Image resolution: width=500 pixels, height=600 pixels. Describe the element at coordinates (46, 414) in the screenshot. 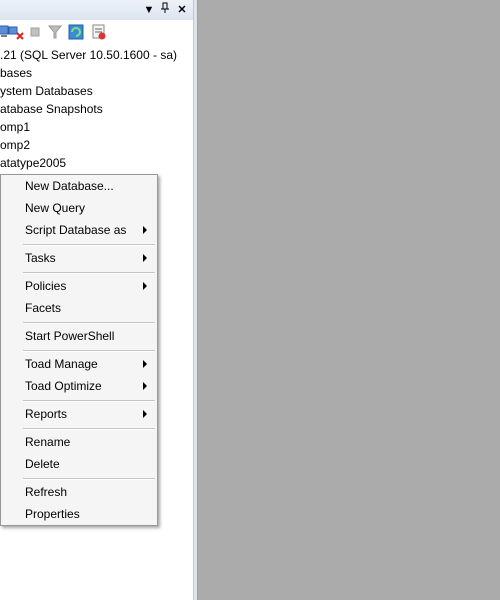

I see `menu-item-label: Reports` at that location.